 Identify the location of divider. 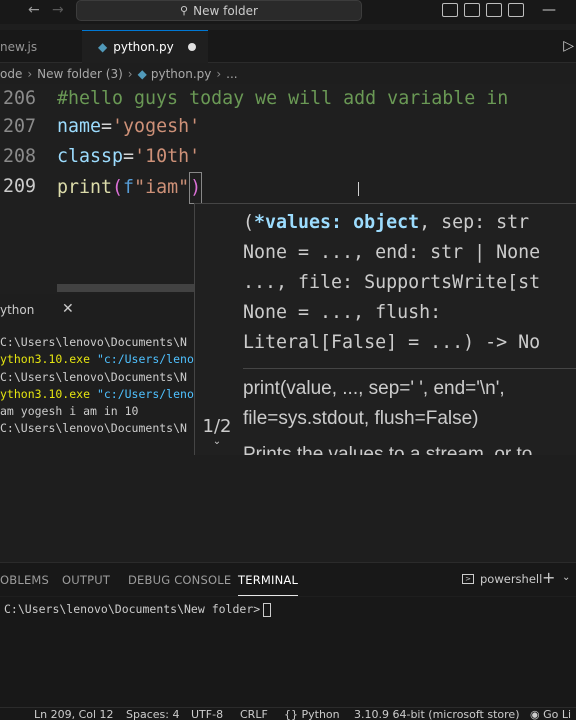
(409, 368).